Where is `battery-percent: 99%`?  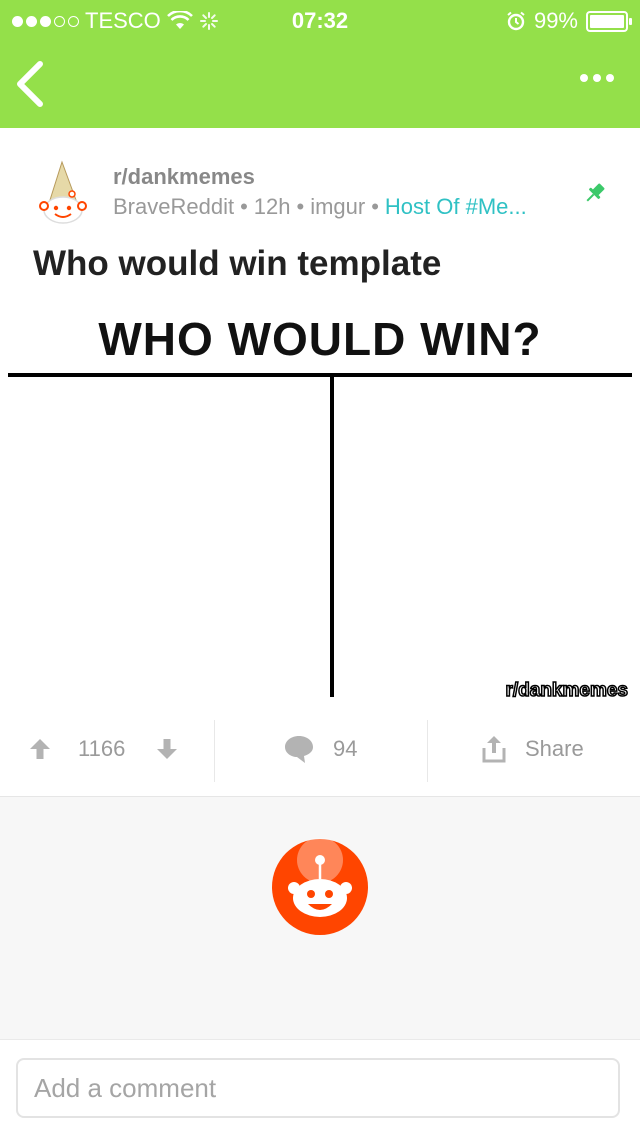
battery-percent: 99% is located at coordinates (555, 20).